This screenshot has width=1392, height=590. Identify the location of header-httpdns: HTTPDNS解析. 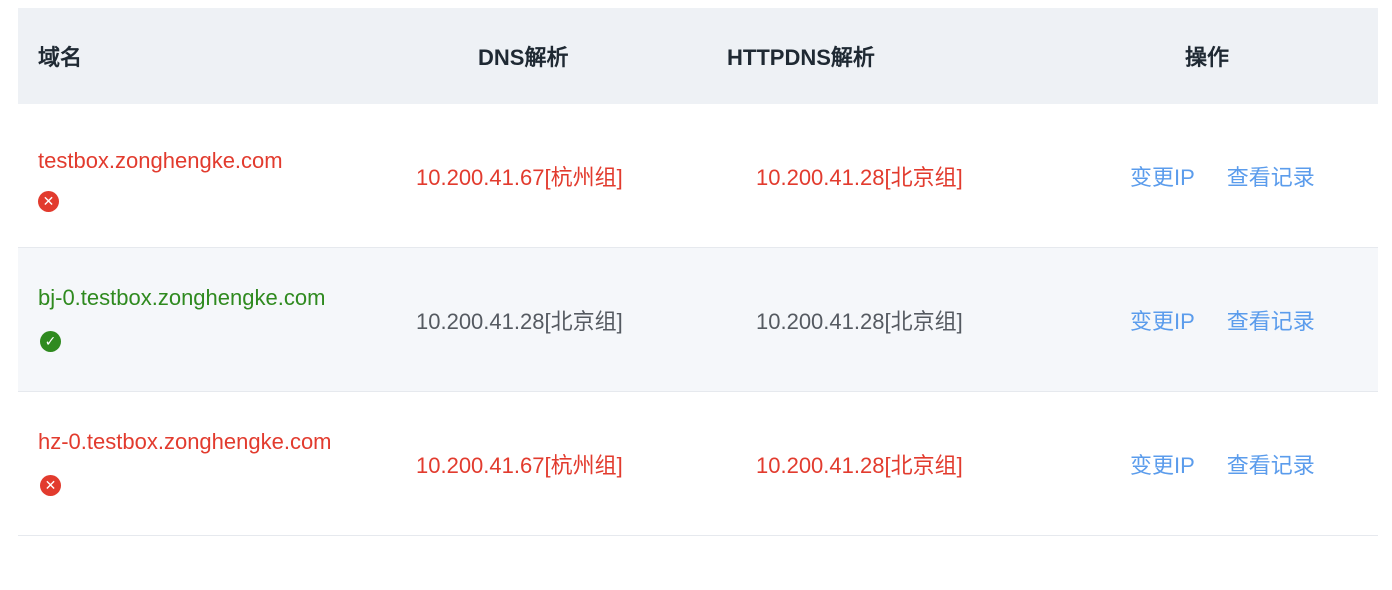
(801, 57).